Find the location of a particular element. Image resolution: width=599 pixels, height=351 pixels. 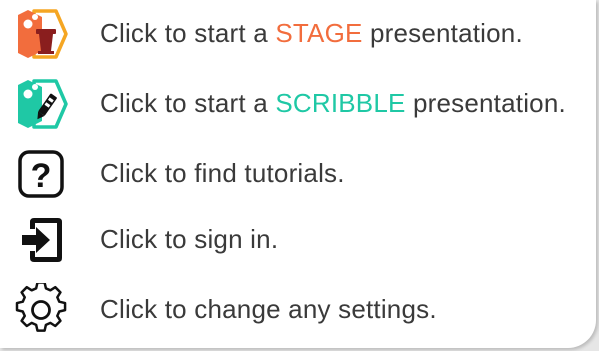

find-tutorials-label: Click to find tutorials. is located at coordinates (222, 173).